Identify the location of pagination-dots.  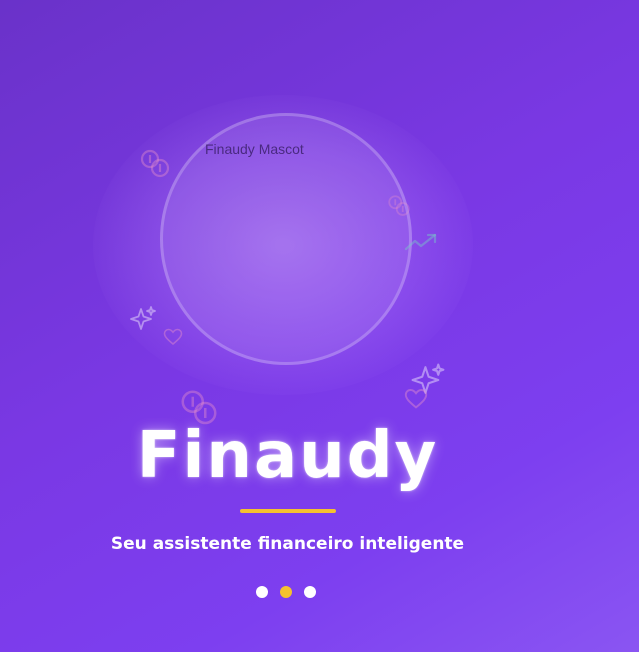
(286, 592).